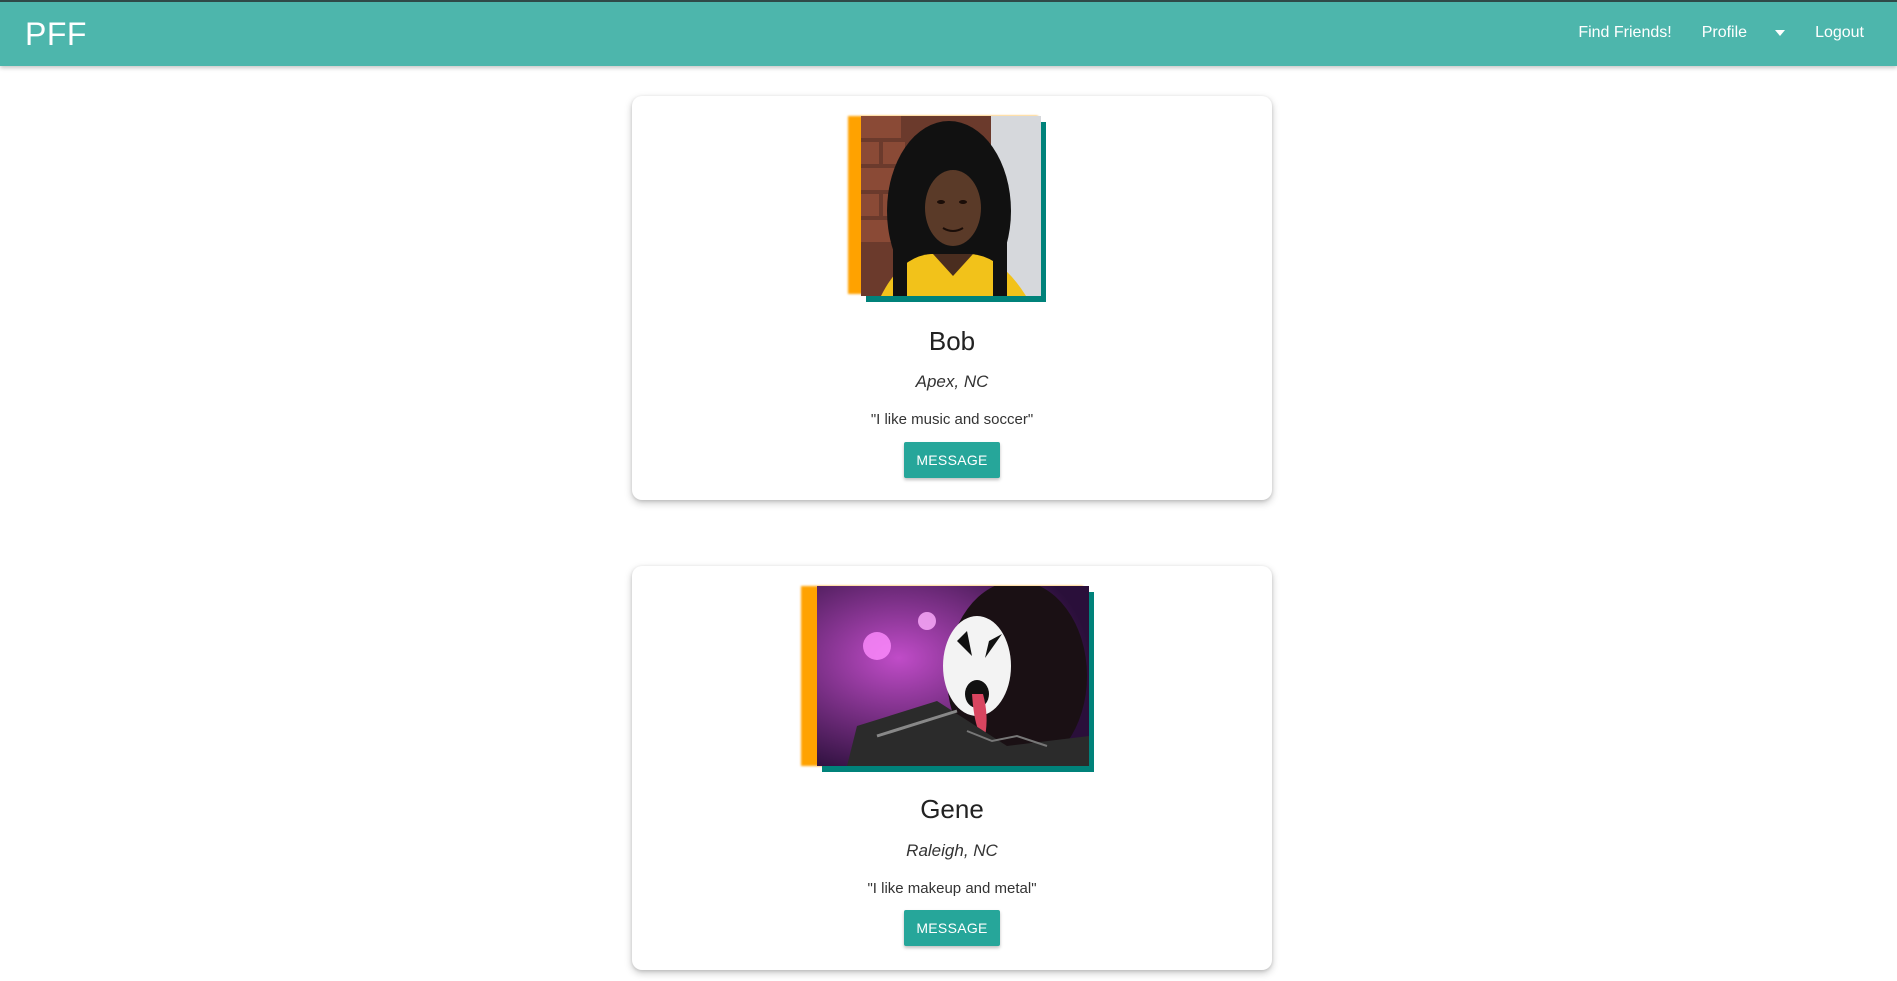  I want to click on friend-location: Raleigh, NC, so click(952, 850).